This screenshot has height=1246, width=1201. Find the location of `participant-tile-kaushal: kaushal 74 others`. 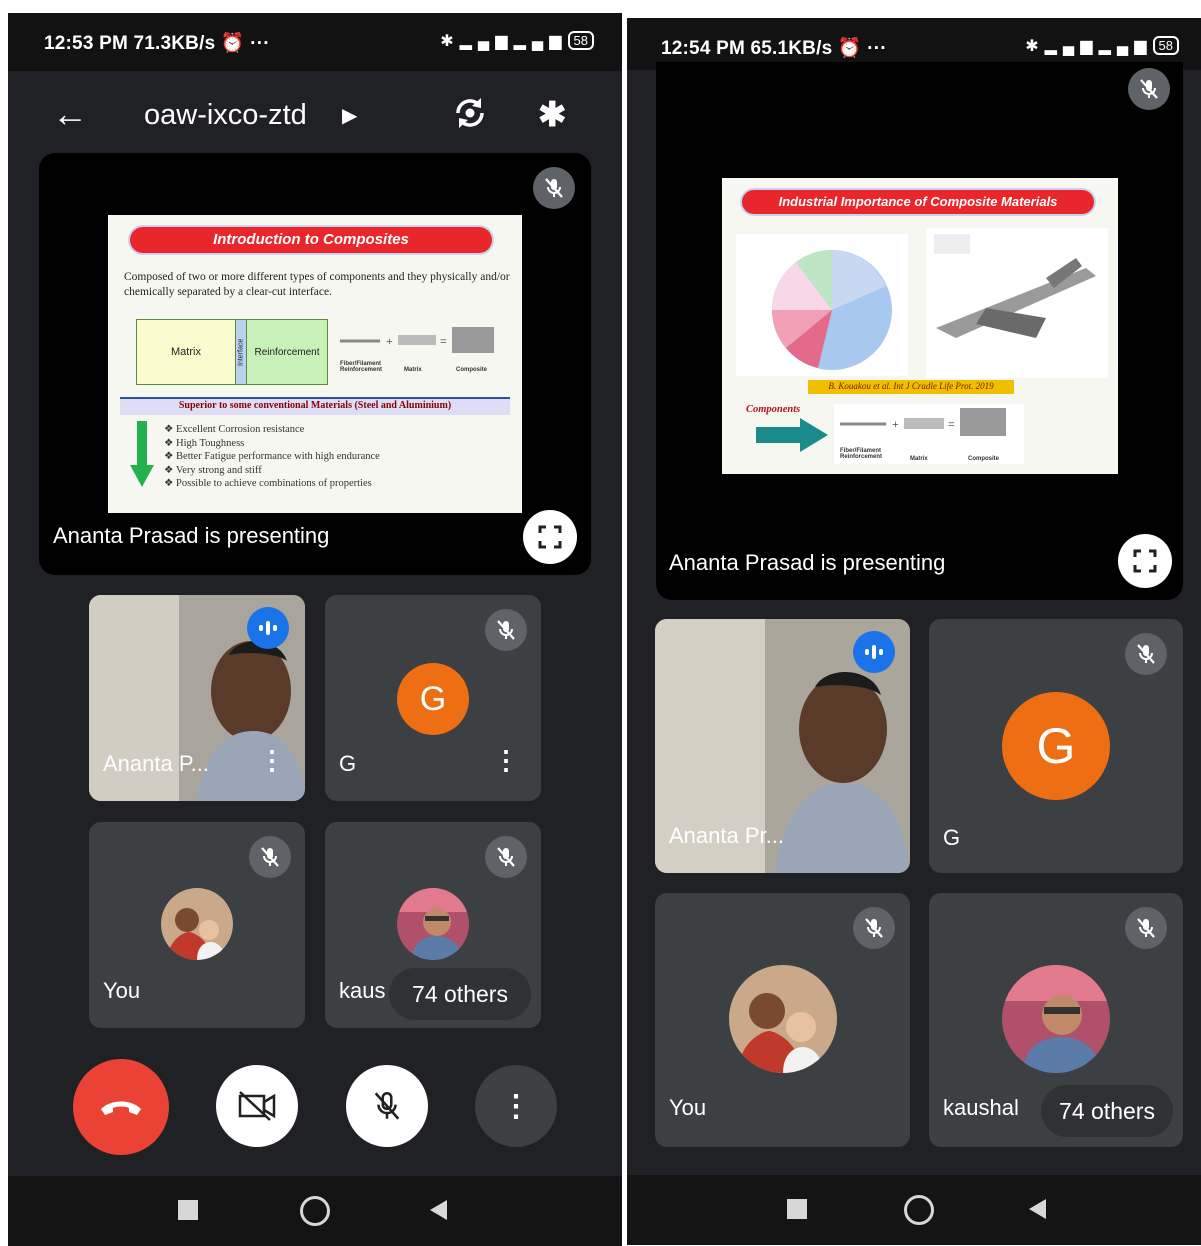

participant-tile-kaushal: kaushal 74 others is located at coordinates (1056, 1020).